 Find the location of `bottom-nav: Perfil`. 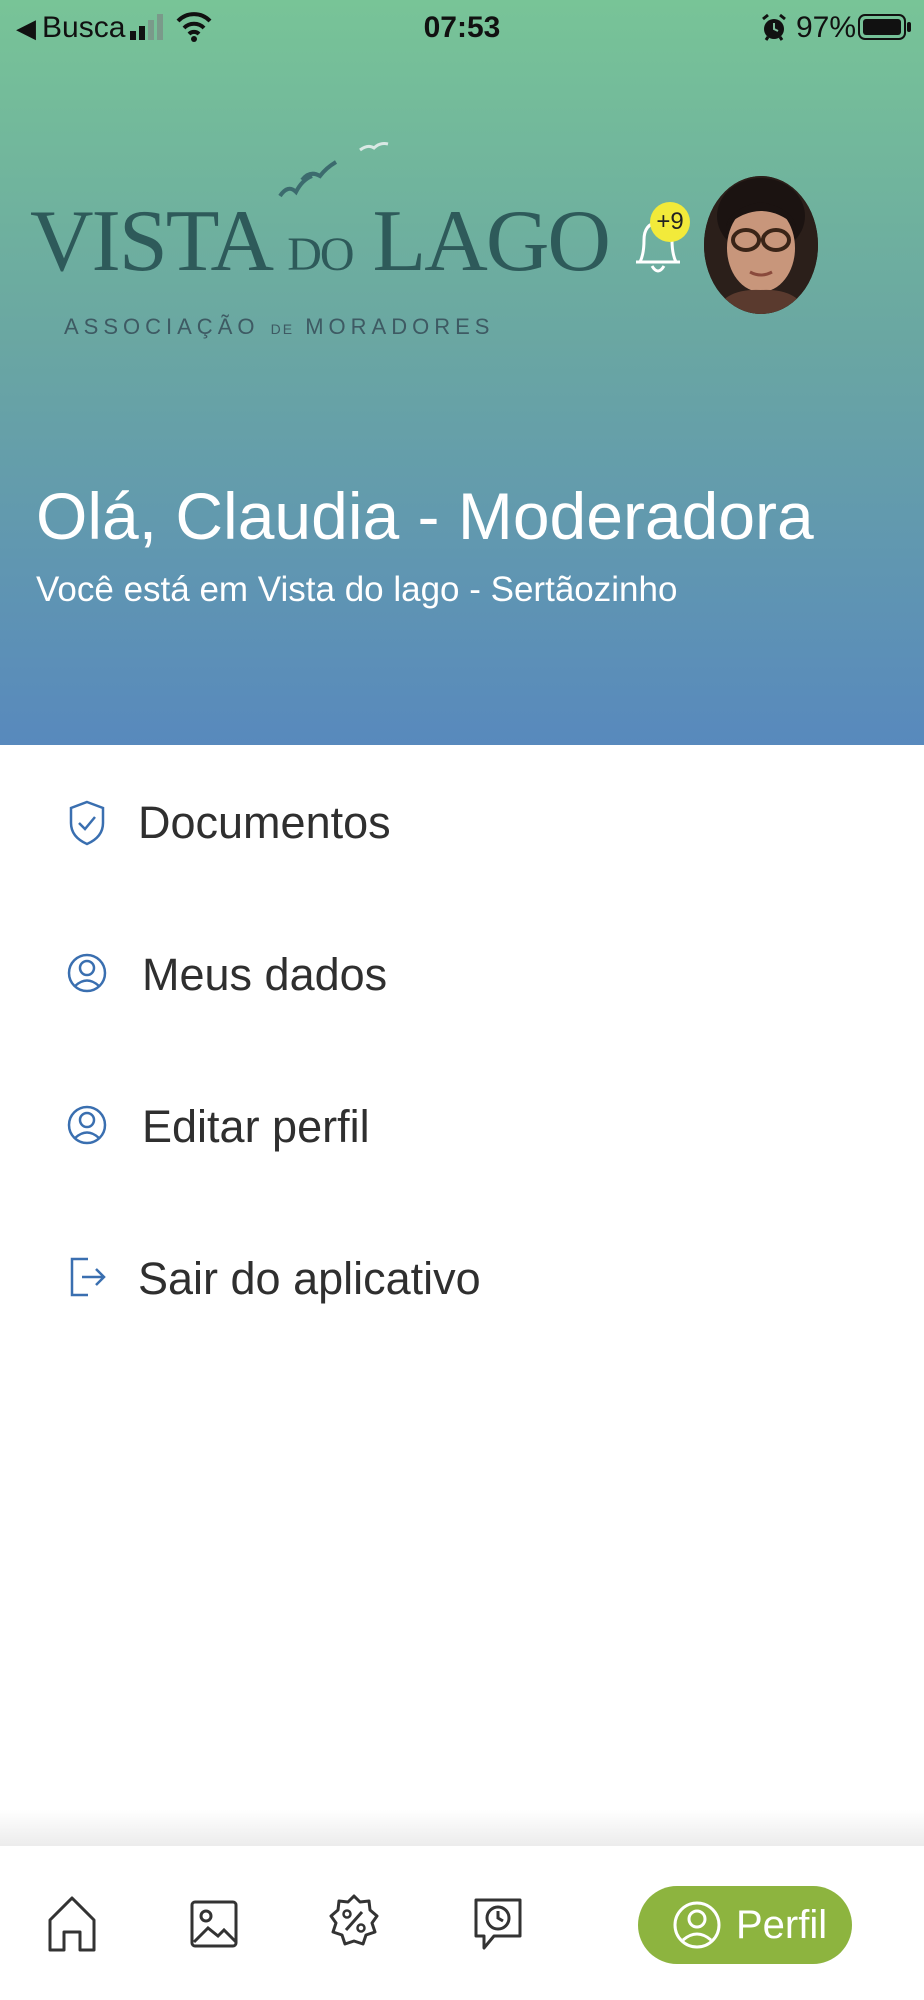

bottom-nav: Perfil is located at coordinates (462, 1923).